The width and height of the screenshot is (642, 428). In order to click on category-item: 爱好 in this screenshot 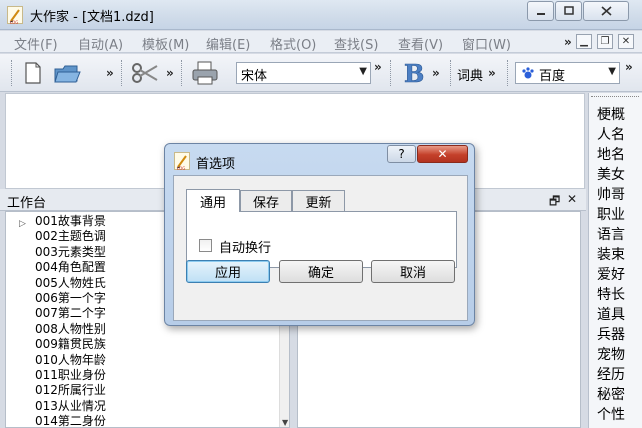, I will do `click(611, 275)`.